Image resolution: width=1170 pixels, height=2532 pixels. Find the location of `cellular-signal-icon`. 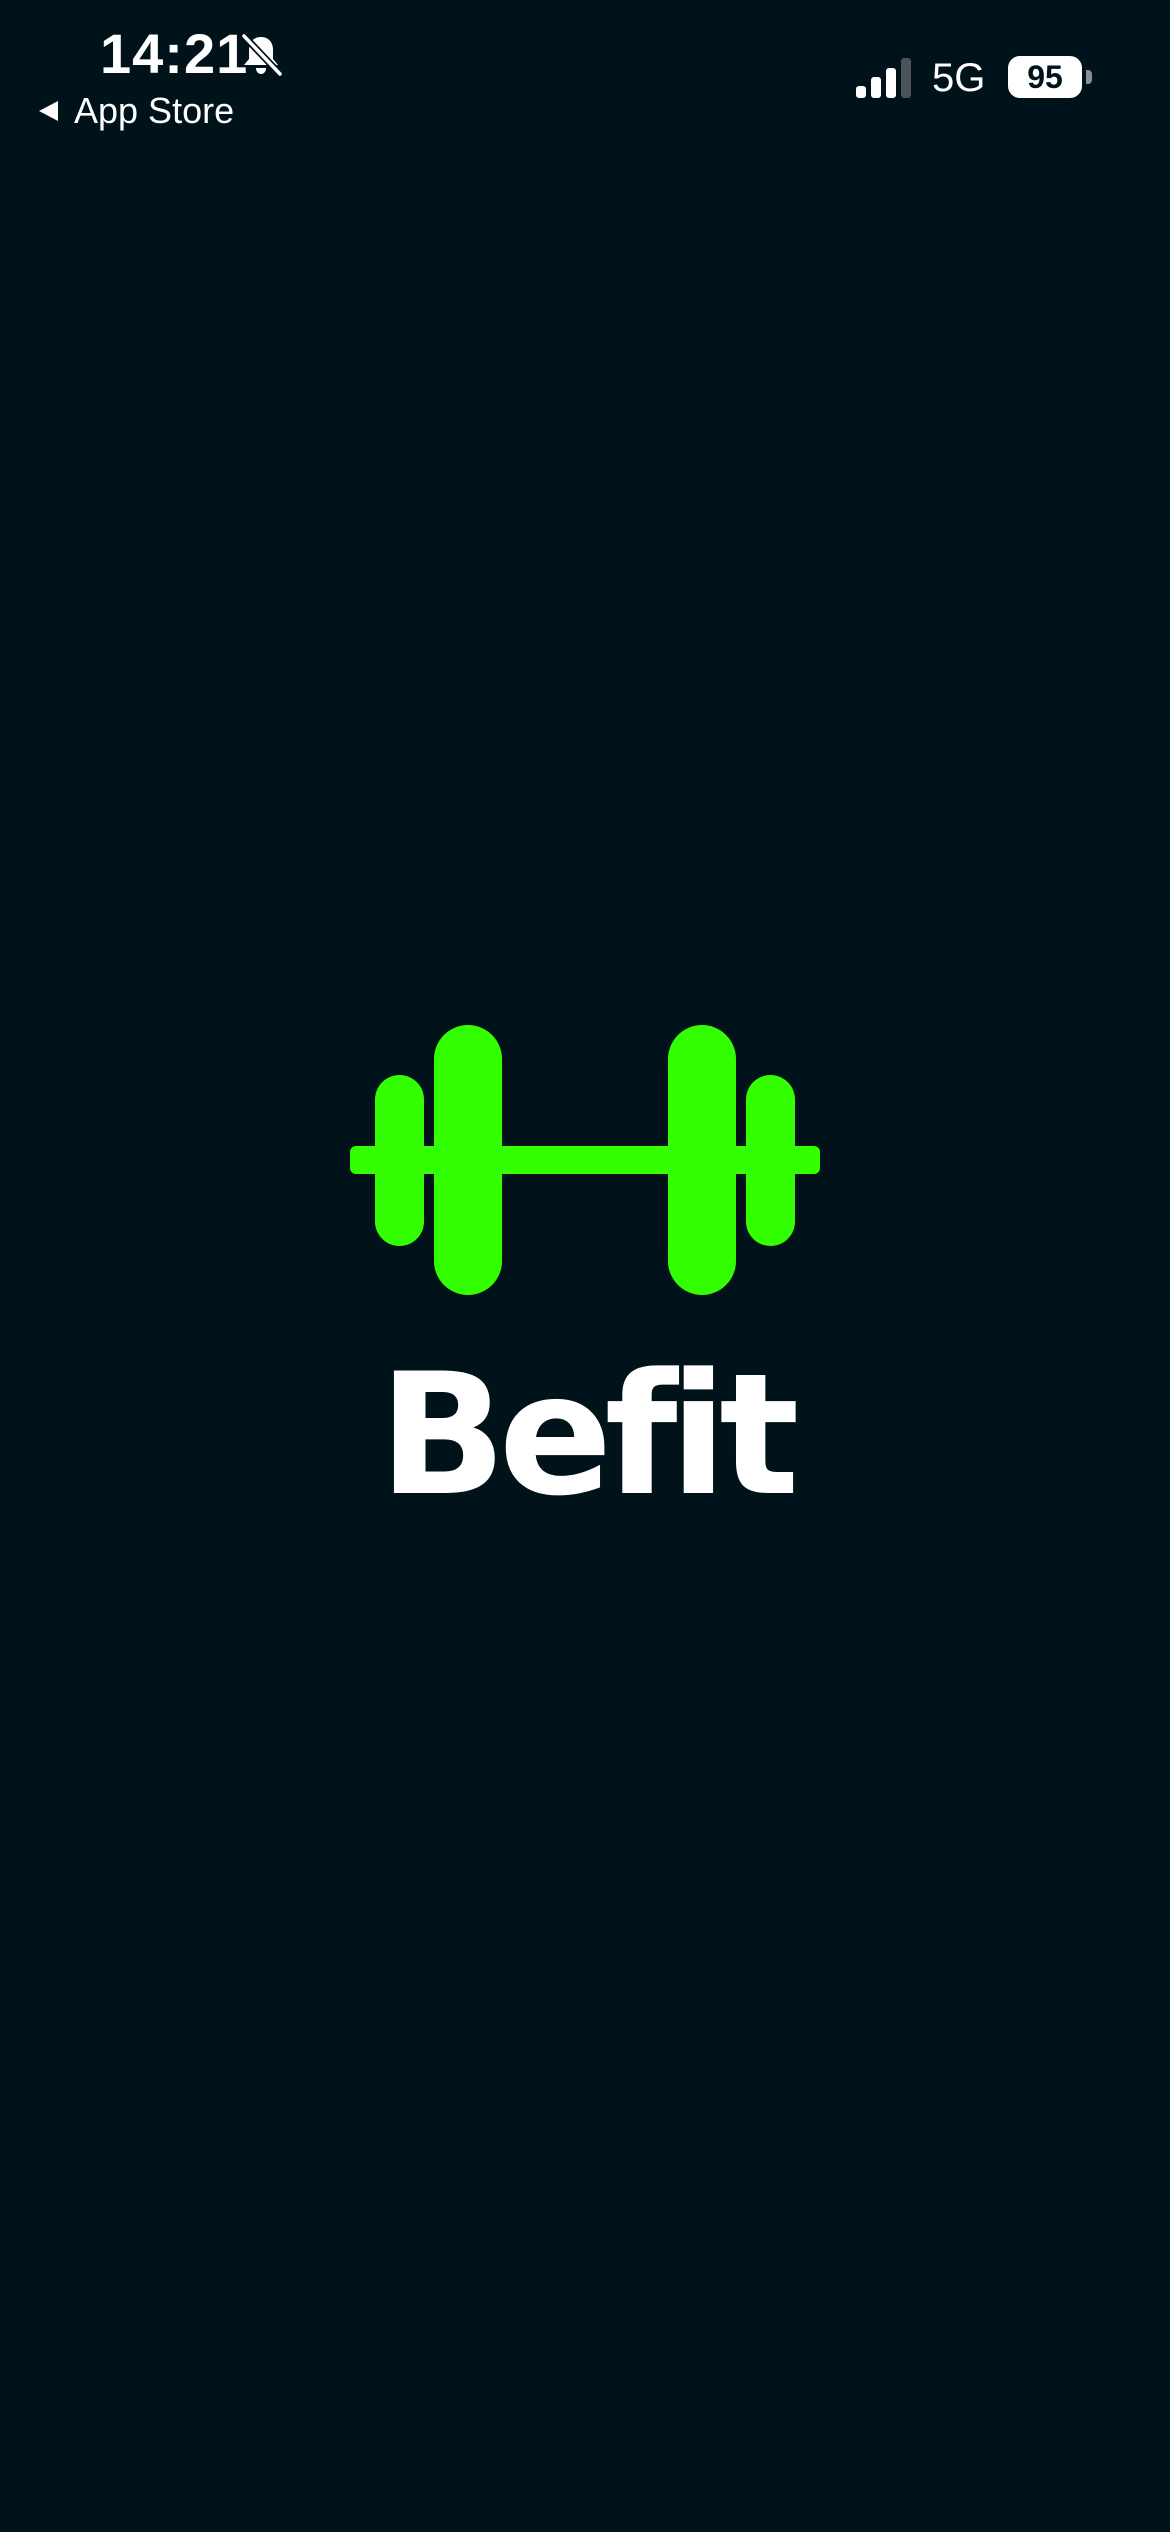

cellular-signal-icon is located at coordinates (885, 78).